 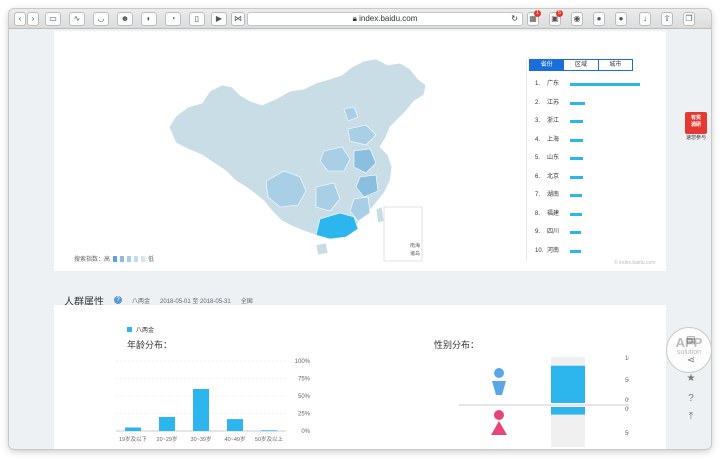 I want to click on ranking-number: 8., so click(x=538, y=213).